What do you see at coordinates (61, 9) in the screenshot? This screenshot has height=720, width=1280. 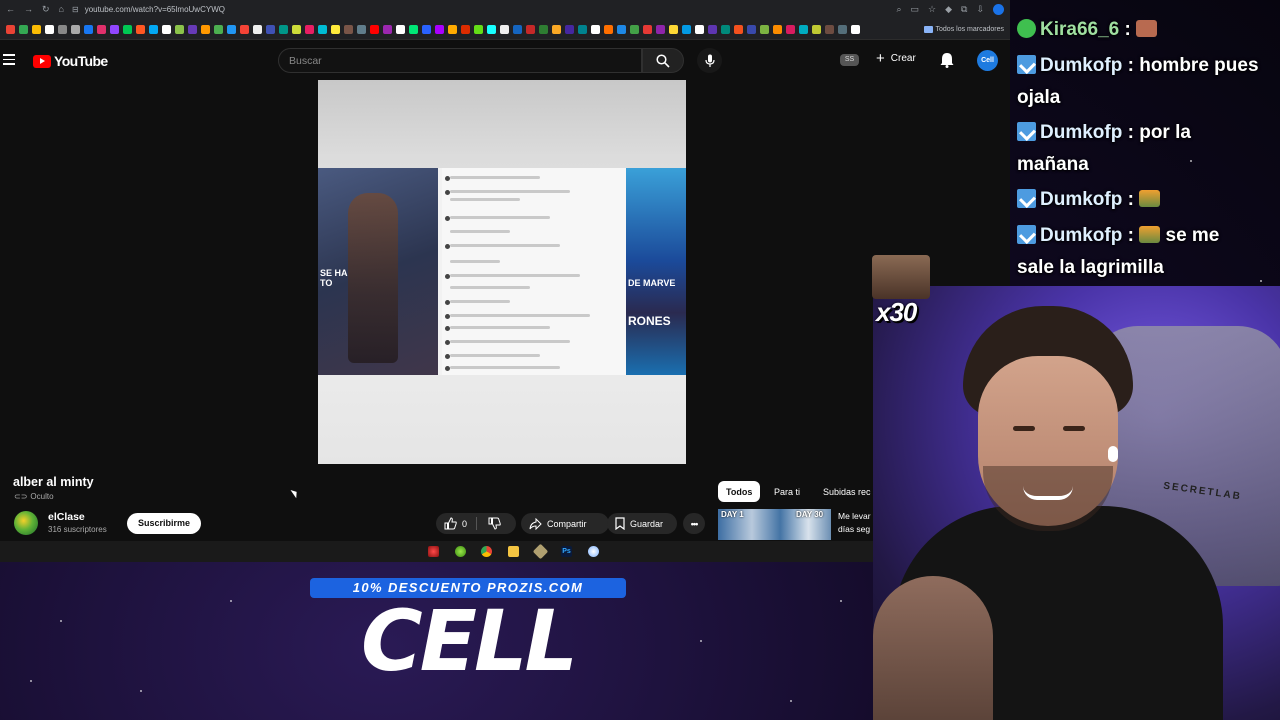 I see `home-icon: ⌂` at bounding box center [61, 9].